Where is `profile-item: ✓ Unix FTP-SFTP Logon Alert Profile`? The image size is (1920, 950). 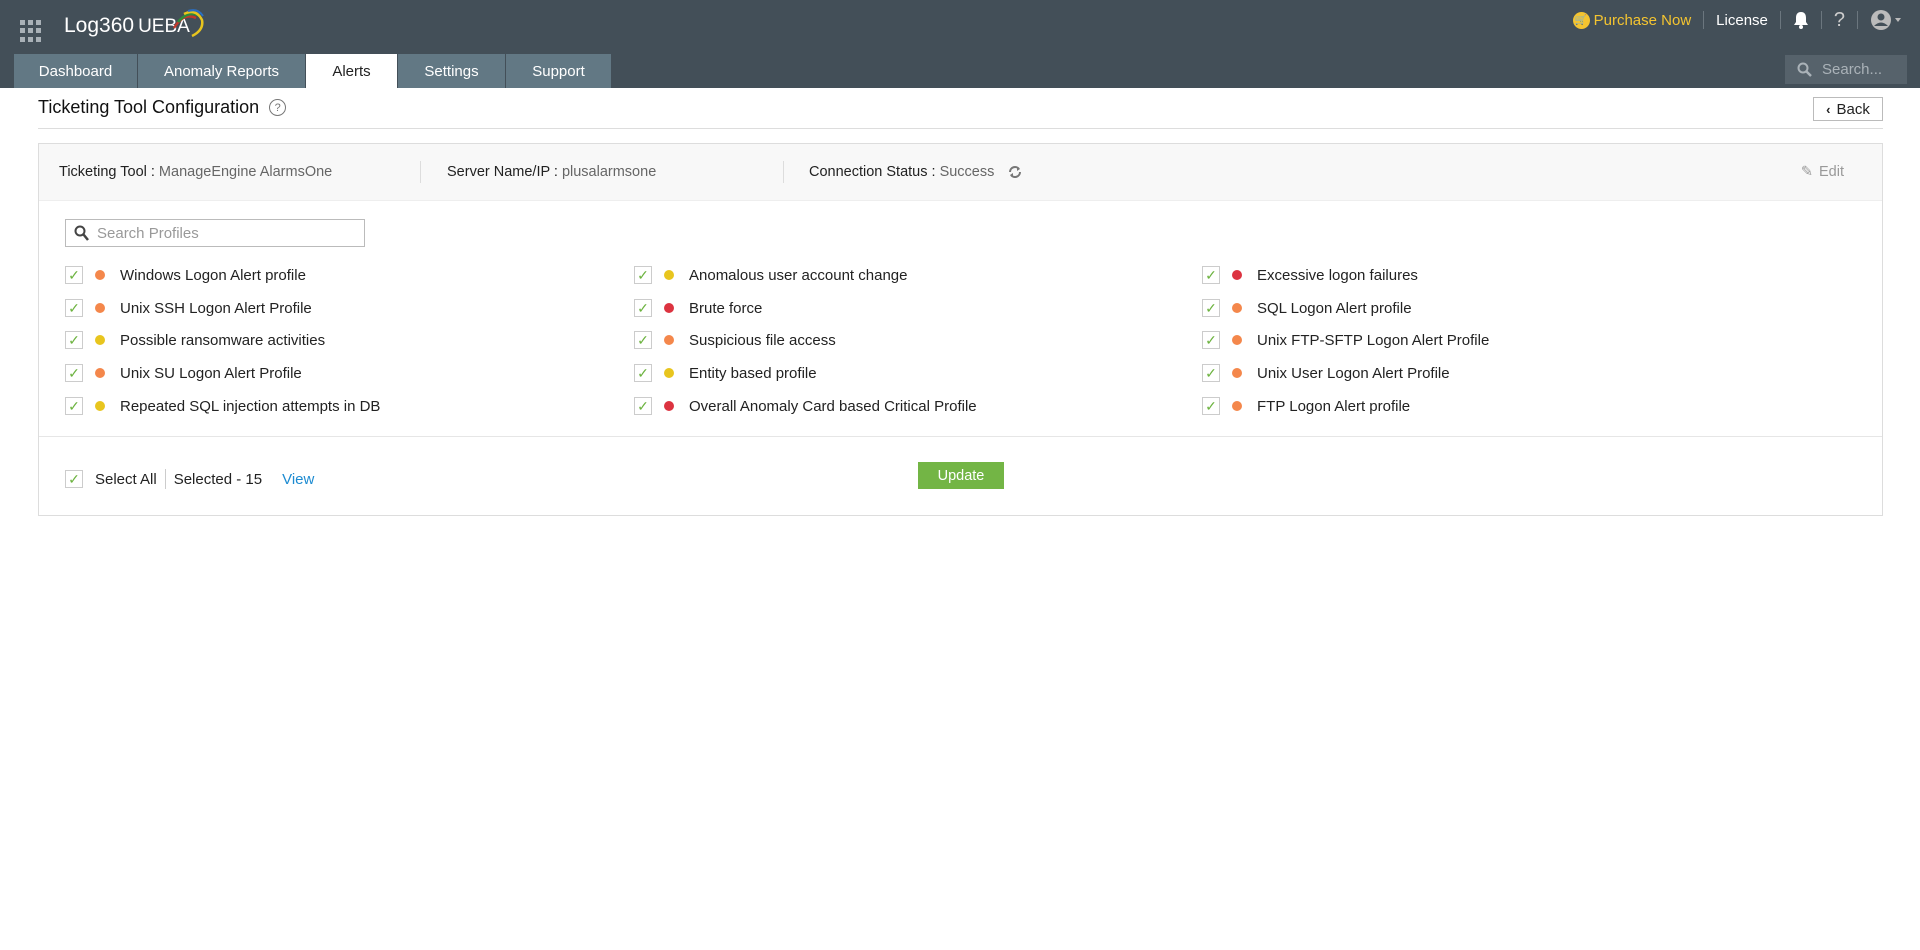 profile-item: ✓ Unix FTP-SFTP Logon Alert Profile is located at coordinates (1345, 340).